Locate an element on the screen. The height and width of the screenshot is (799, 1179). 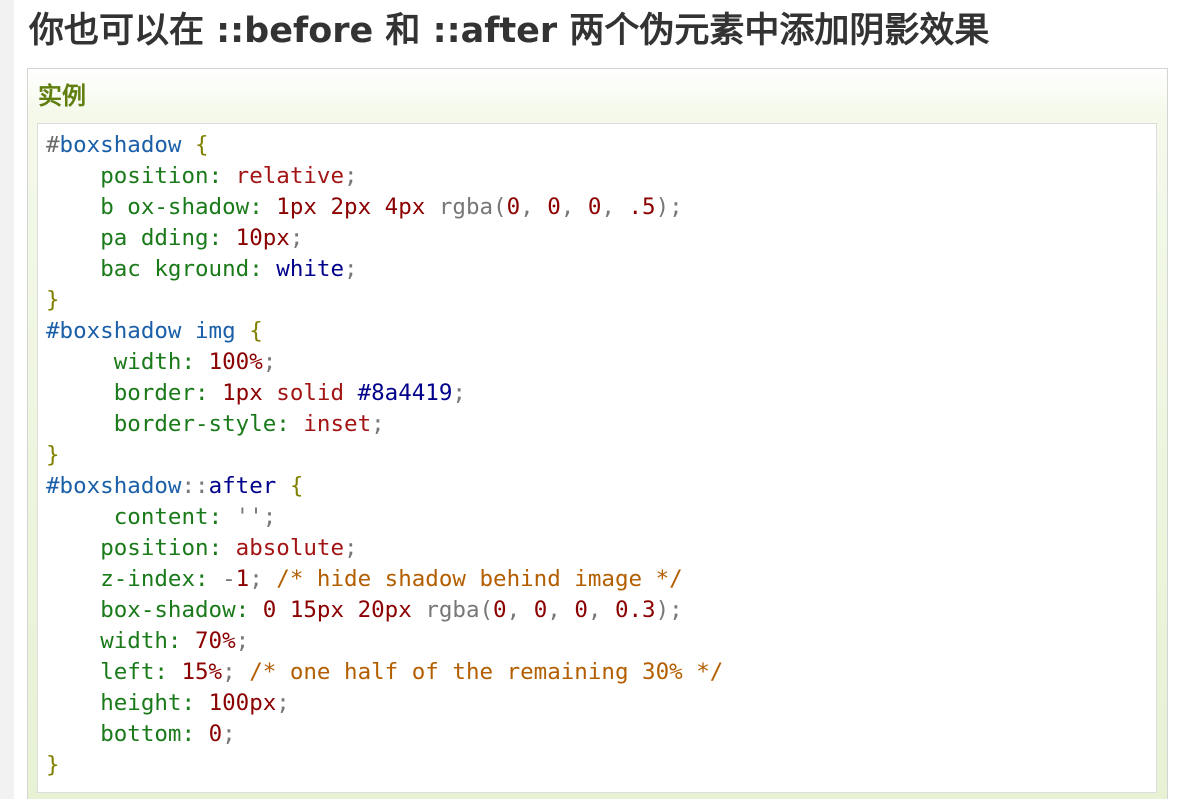
code-token: width is located at coordinates (134, 641).